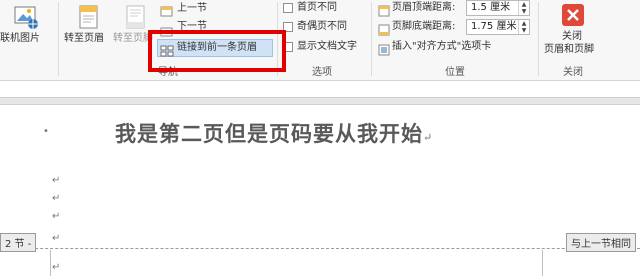 This screenshot has height=280, width=640. Describe the element at coordinates (573, 72) in the screenshot. I see `close-group-label: 关闭` at that location.